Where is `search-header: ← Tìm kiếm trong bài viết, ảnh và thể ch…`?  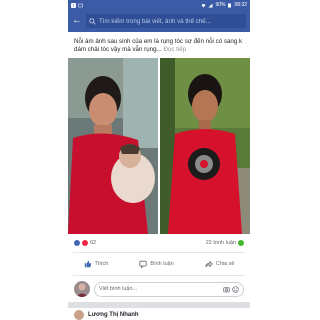 search-header: ← Tìm kiếm trong bài viết, ảnh và thể ch… is located at coordinates (159, 21).